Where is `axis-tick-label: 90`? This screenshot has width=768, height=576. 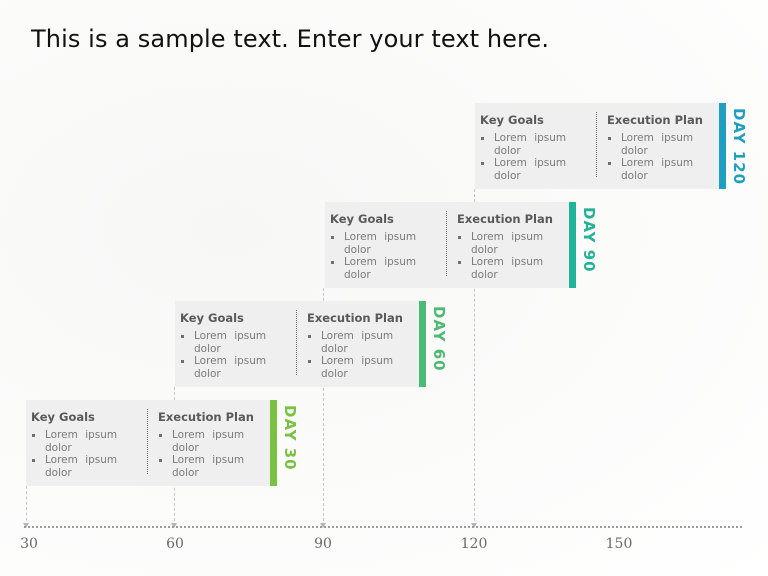
axis-tick-label: 90 is located at coordinates (323, 544).